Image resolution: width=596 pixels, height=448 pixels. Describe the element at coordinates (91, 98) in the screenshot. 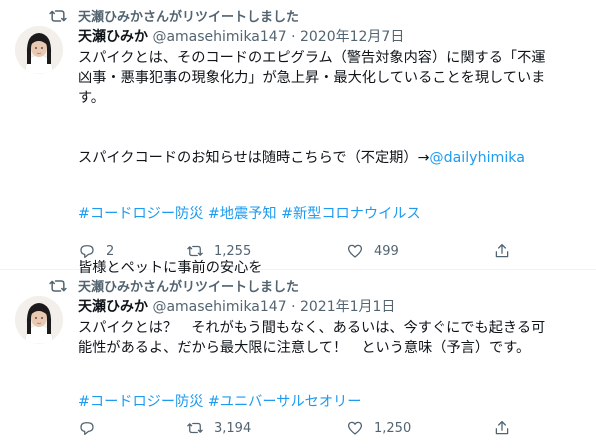

I see `text-line: す。` at that location.